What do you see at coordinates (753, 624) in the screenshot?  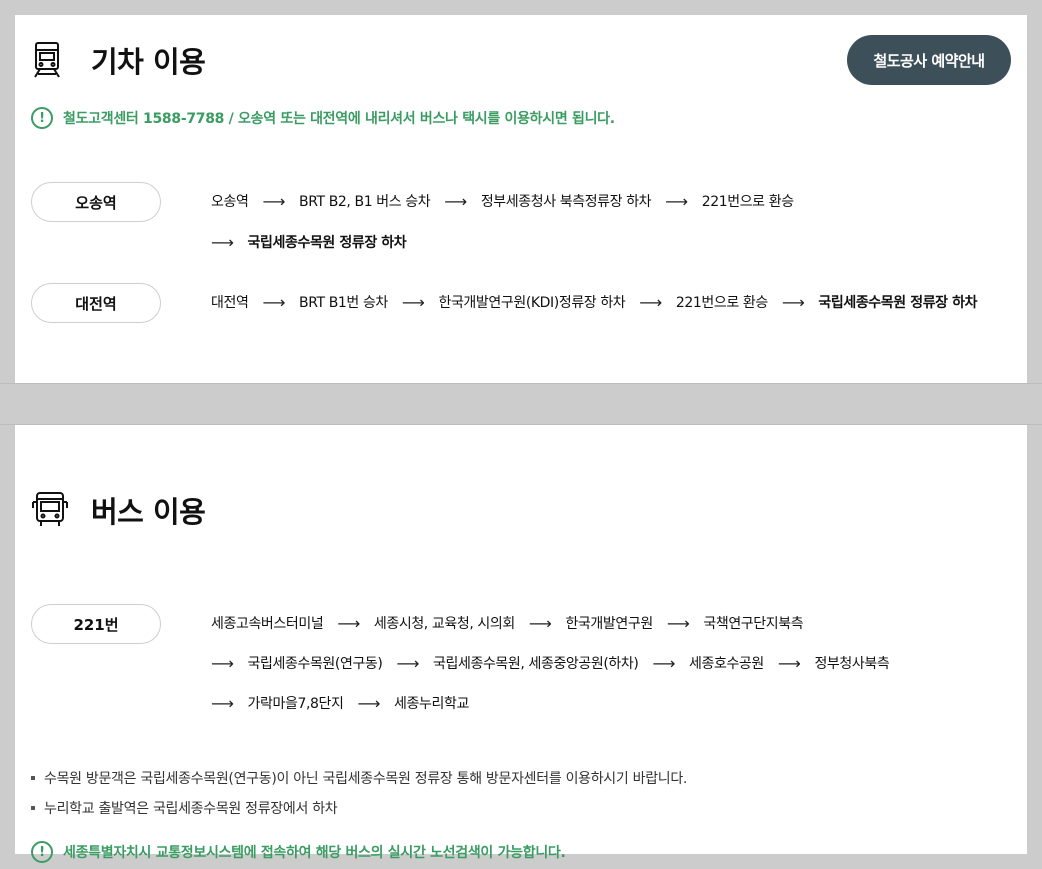 I see `route-stop: 국책연구단지북측` at bounding box center [753, 624].